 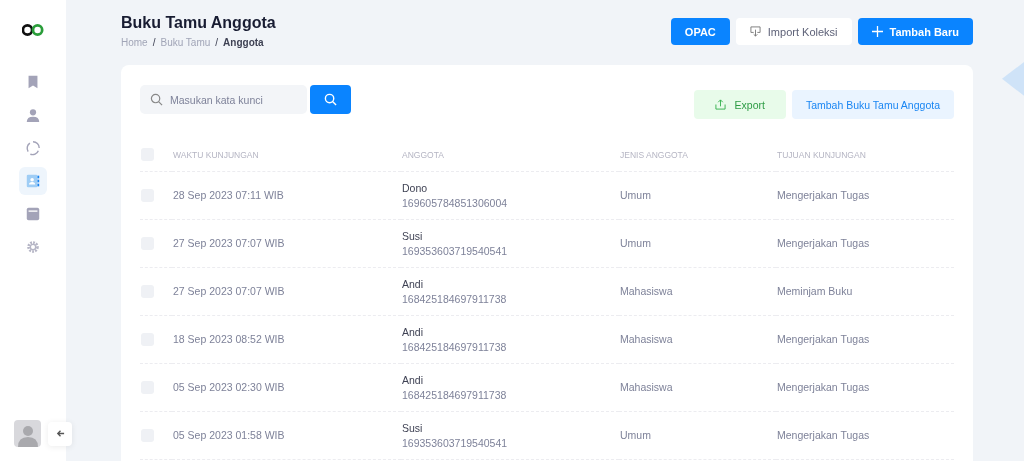 What do you see at coordinates (198, 23) in the screenshot?
I see `page-title: Buku Tamu Anggota` at bounding box center [198, 23].